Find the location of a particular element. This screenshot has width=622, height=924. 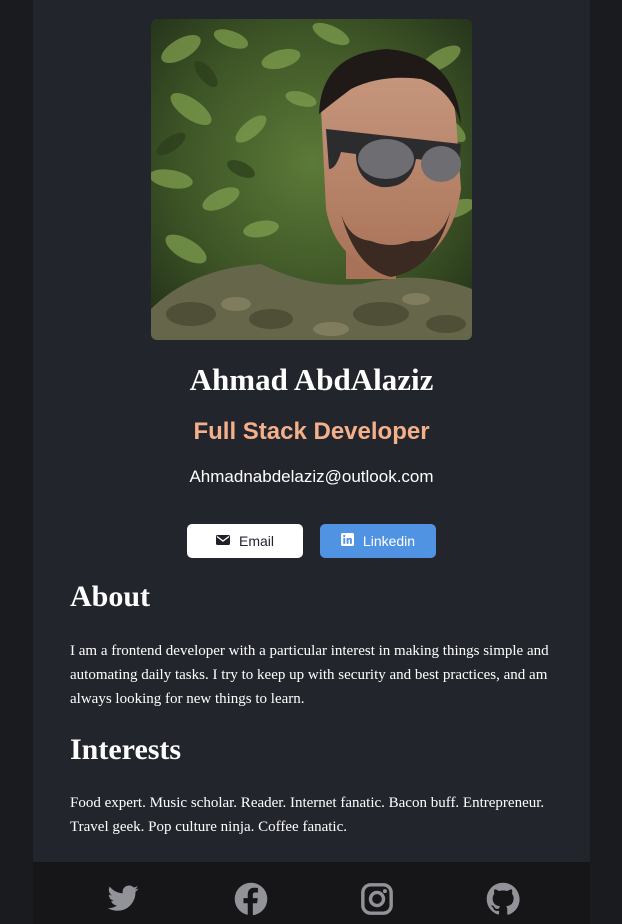

email-button-label: Email is located at coordinates (256, 541).